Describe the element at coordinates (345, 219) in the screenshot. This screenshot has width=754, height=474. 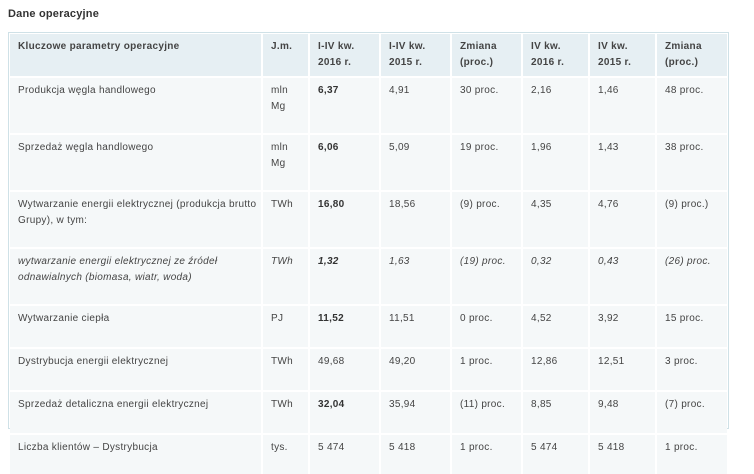
I see `cell-ytd-2016: 16,80` at that location.